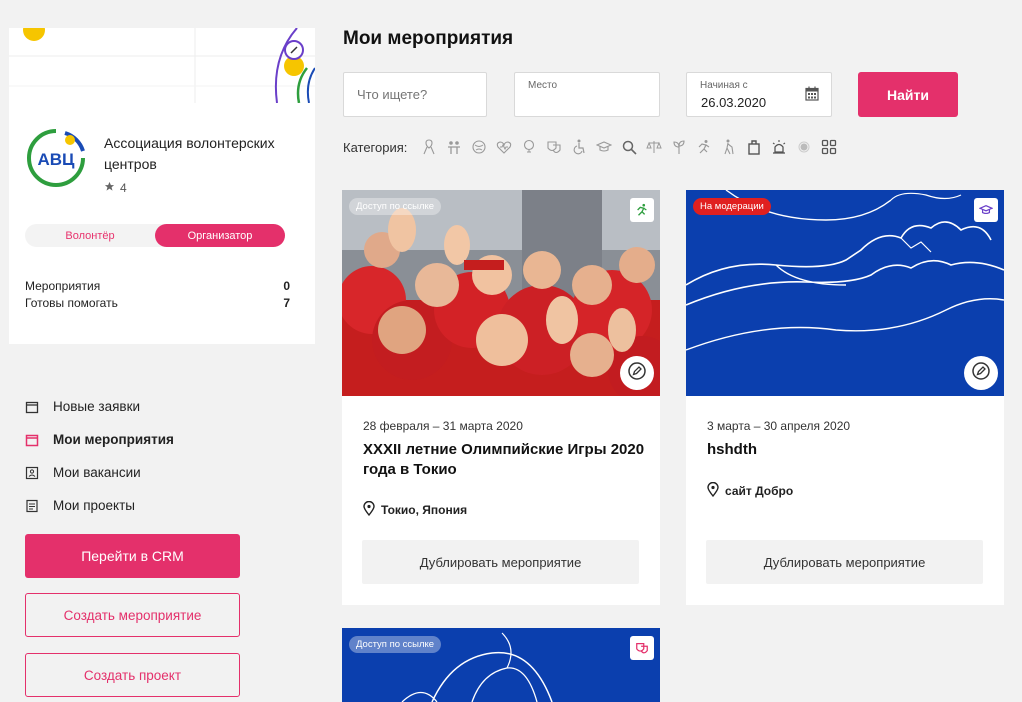 The width and height of the screenshot is (1022, 702). What do you see at coordinates (779, 426) in the screenshot?
I see `event-date: 3 марта – 30 апреля 2020` at bounding box center [779, 426].